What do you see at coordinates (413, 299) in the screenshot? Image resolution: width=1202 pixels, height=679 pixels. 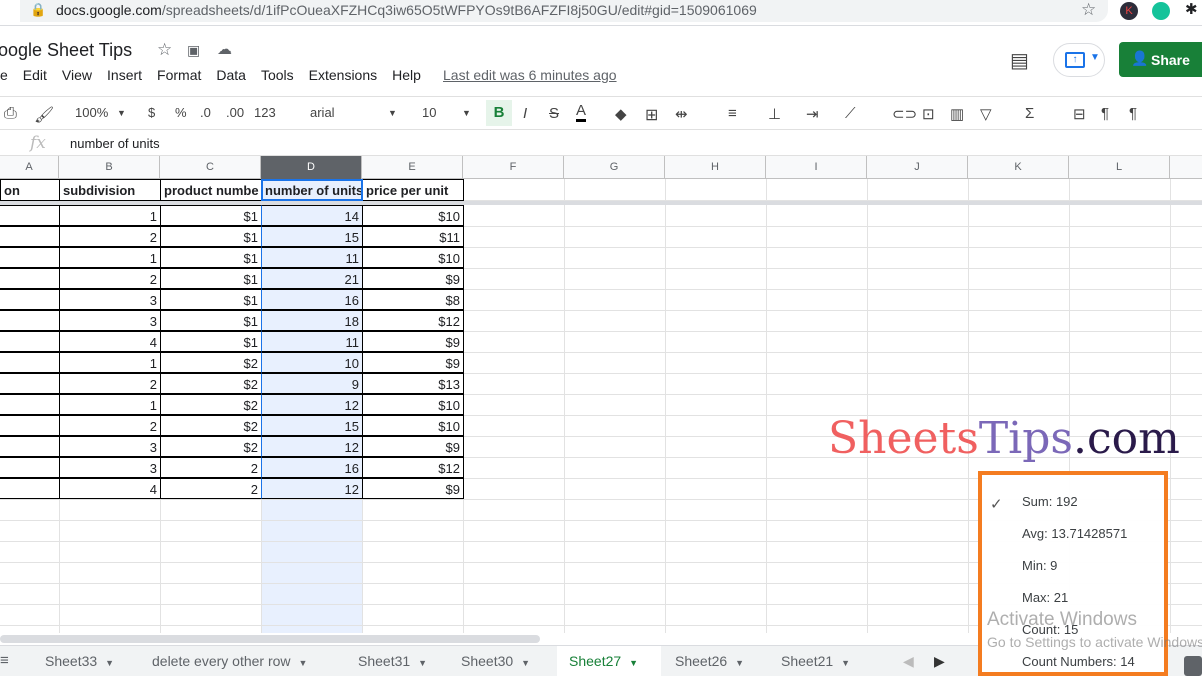 I see `table-cell: $8` at bounding box center [413, 299].